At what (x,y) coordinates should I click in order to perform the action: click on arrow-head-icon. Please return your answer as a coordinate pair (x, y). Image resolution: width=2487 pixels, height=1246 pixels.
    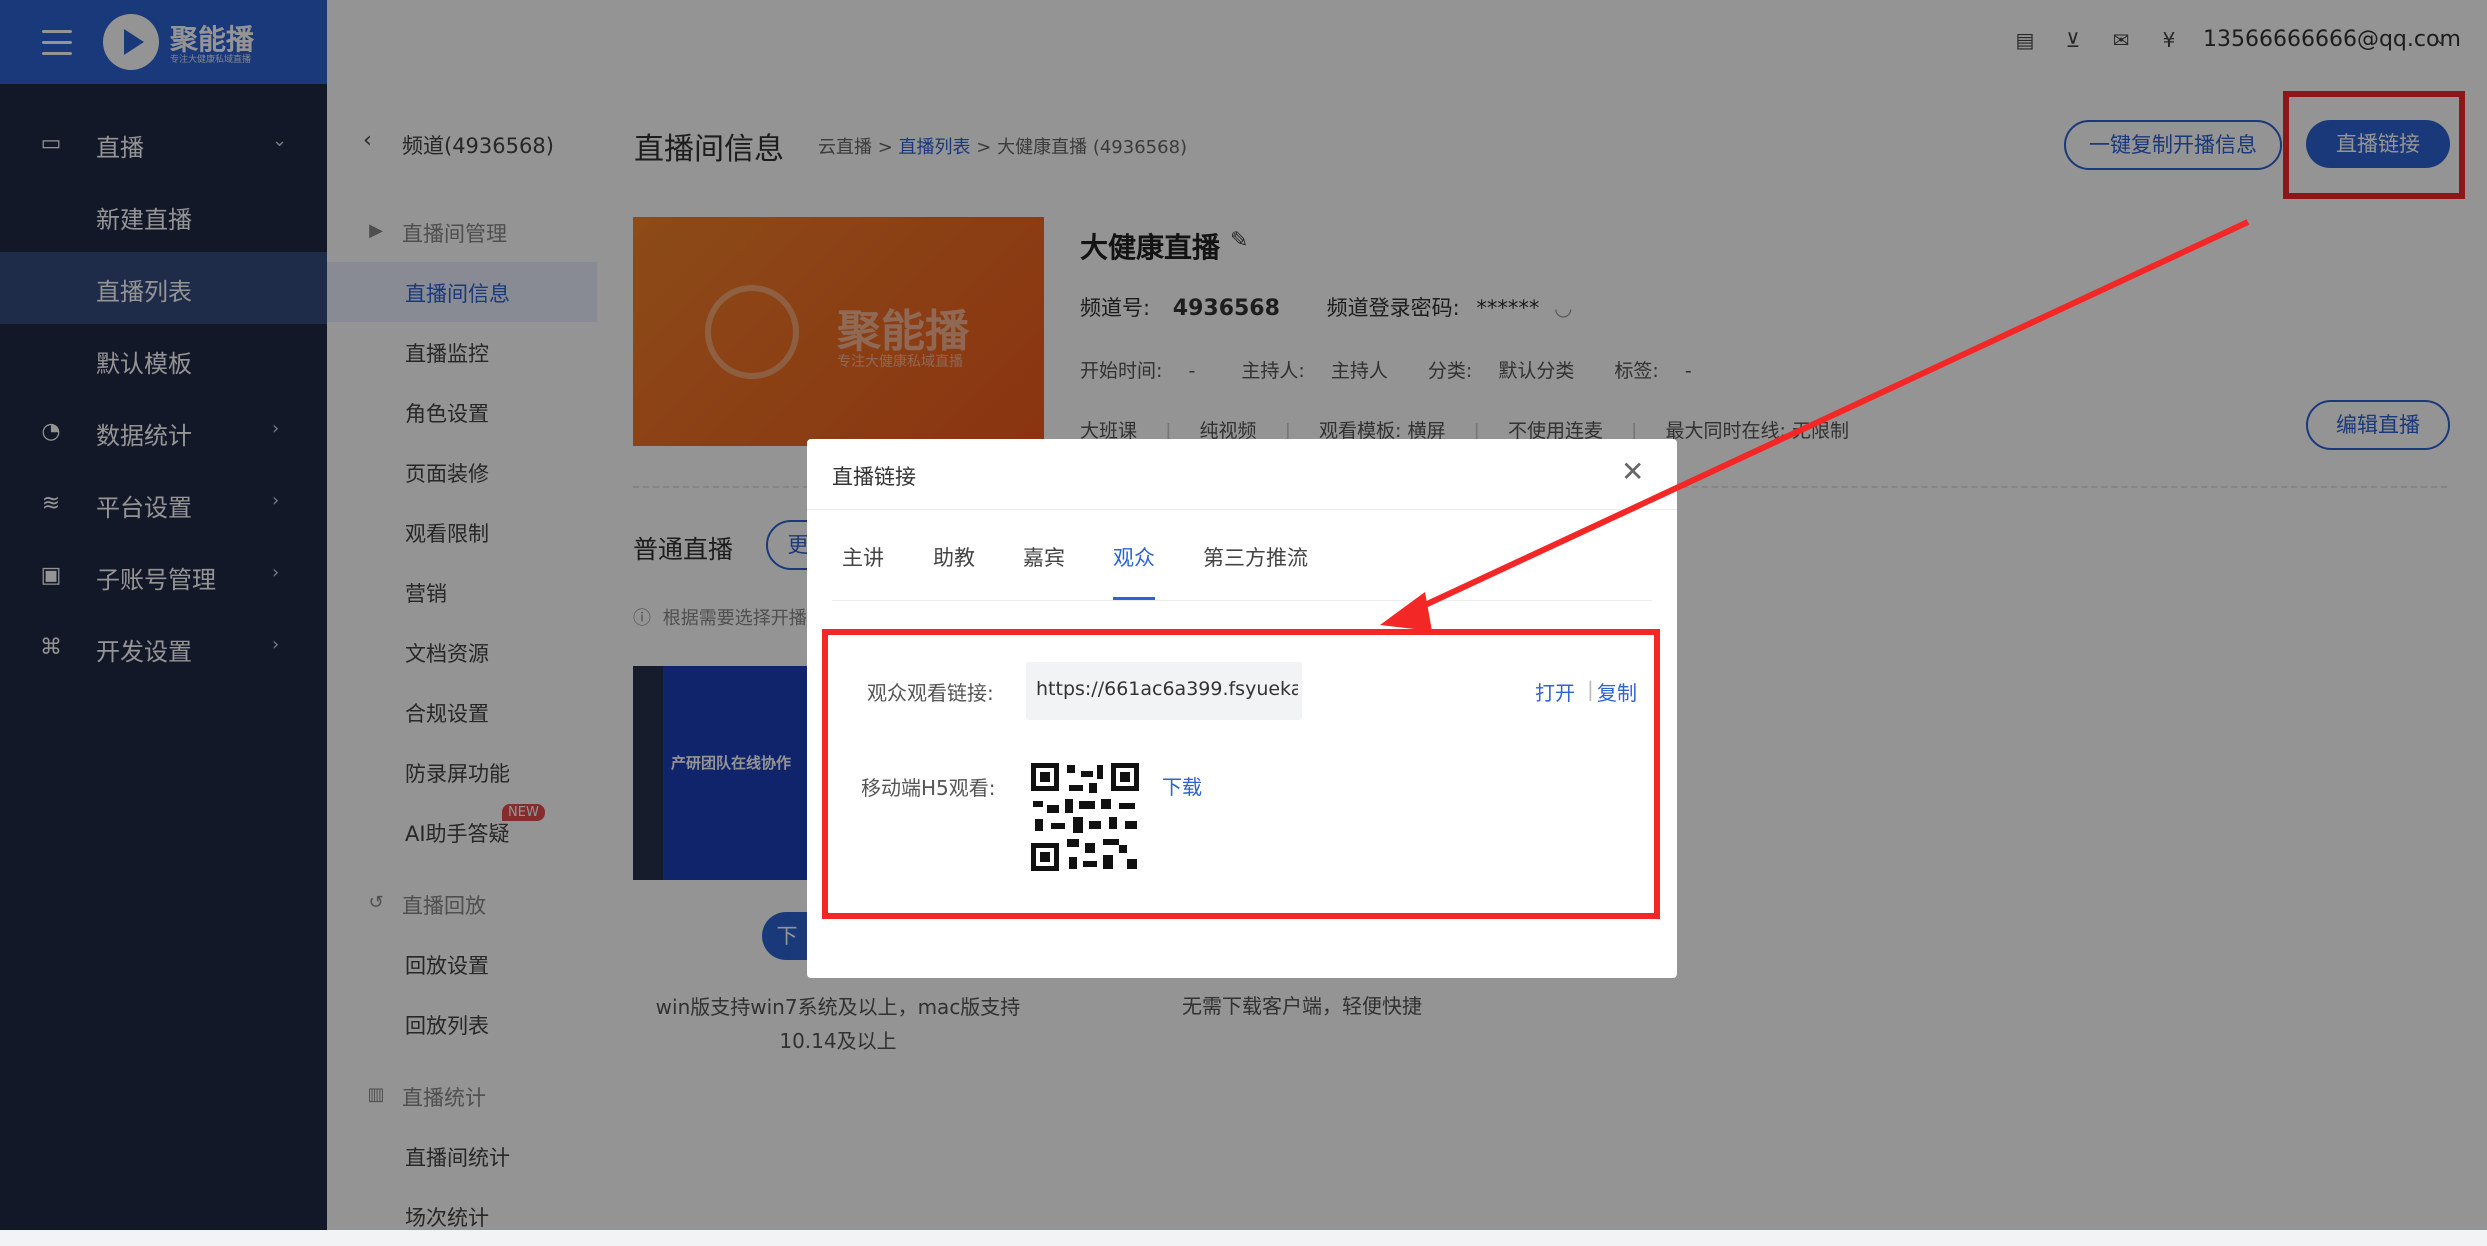
    Looking at the image, I should click on (1406, 611).